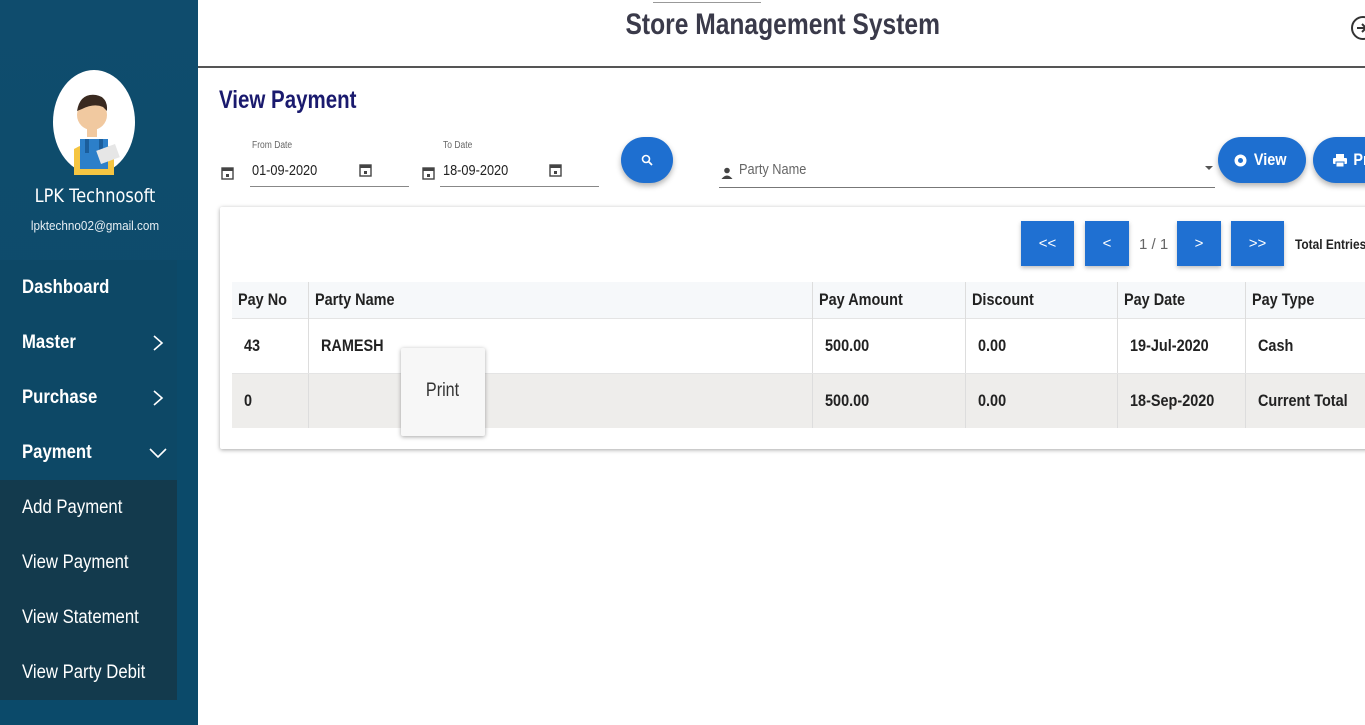  What do you see at coordinates (187, 492) in the screenshot?
I see `sidebar-strip` at bounding box center [187, 492].